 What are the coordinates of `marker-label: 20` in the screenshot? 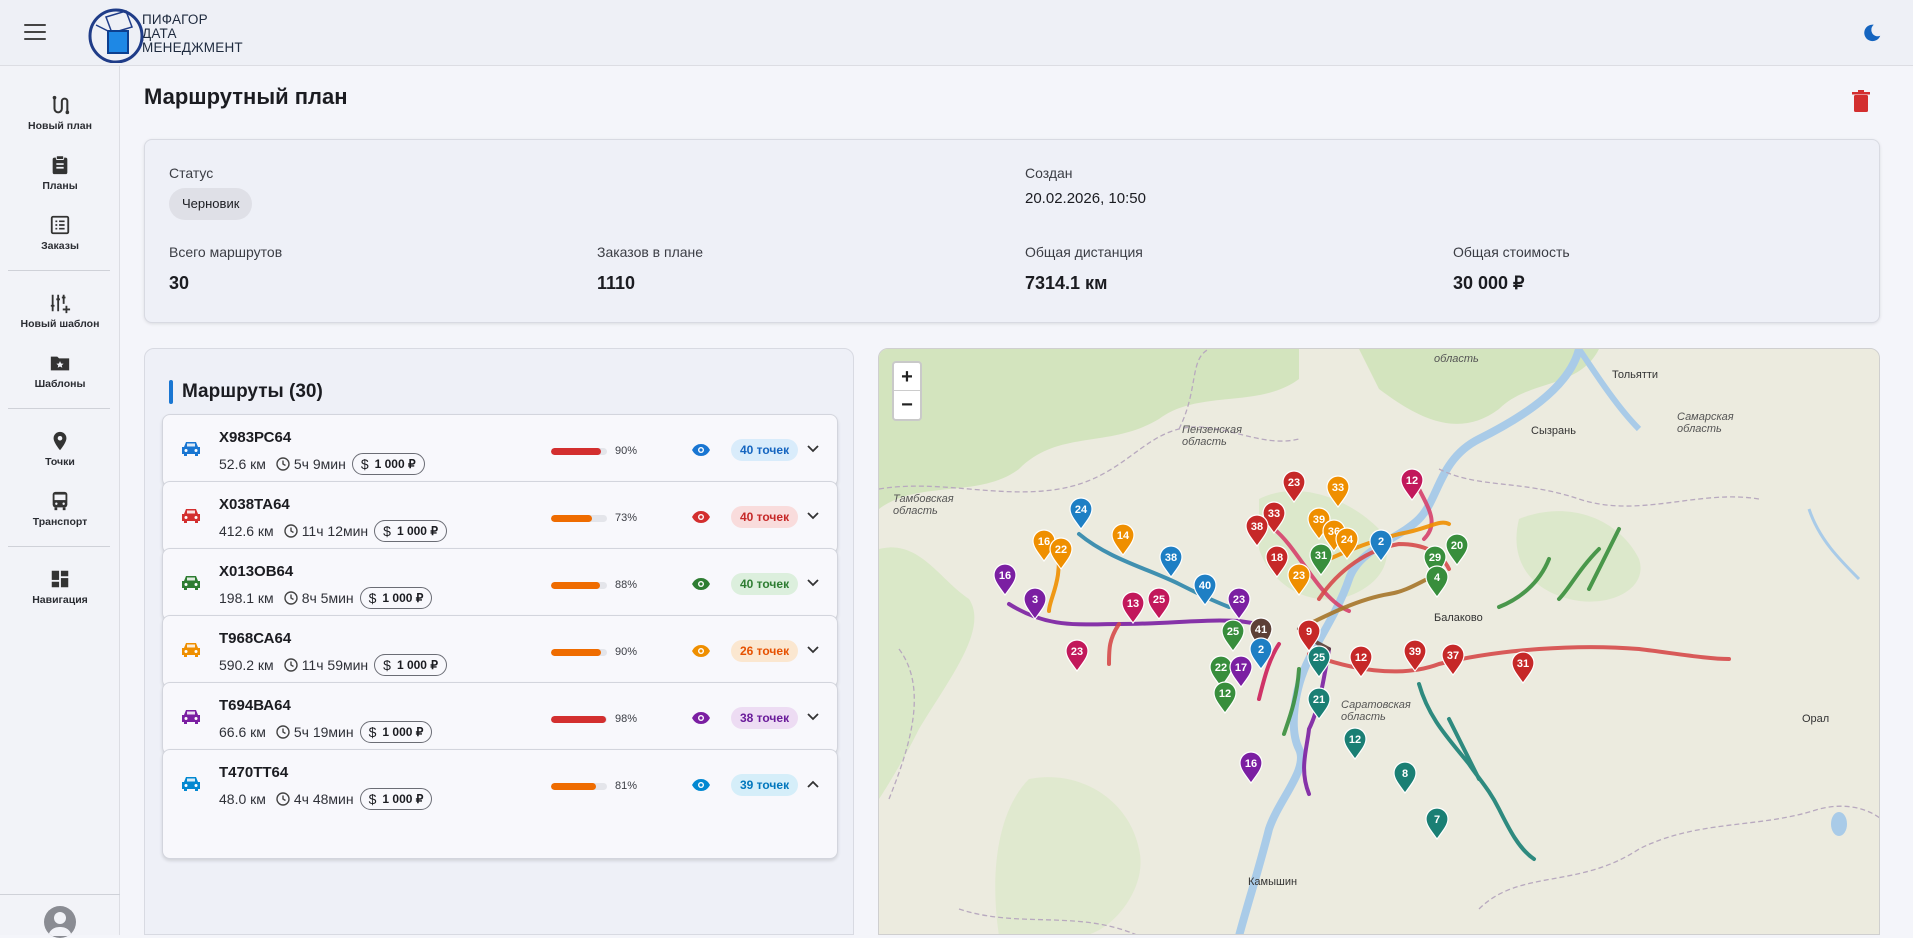 It's located at (1457, 546).